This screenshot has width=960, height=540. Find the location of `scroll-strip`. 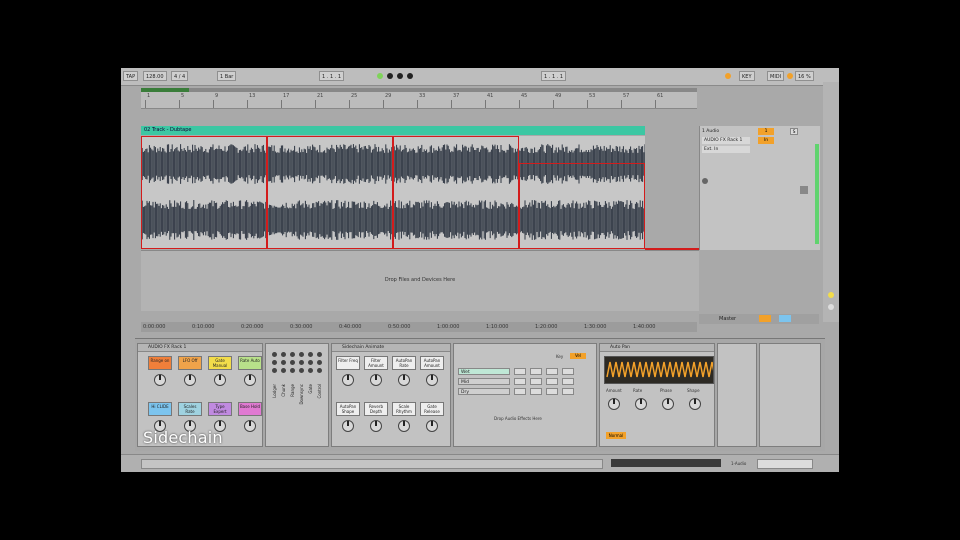

scroll-strip is located at coordinates (831, 202).